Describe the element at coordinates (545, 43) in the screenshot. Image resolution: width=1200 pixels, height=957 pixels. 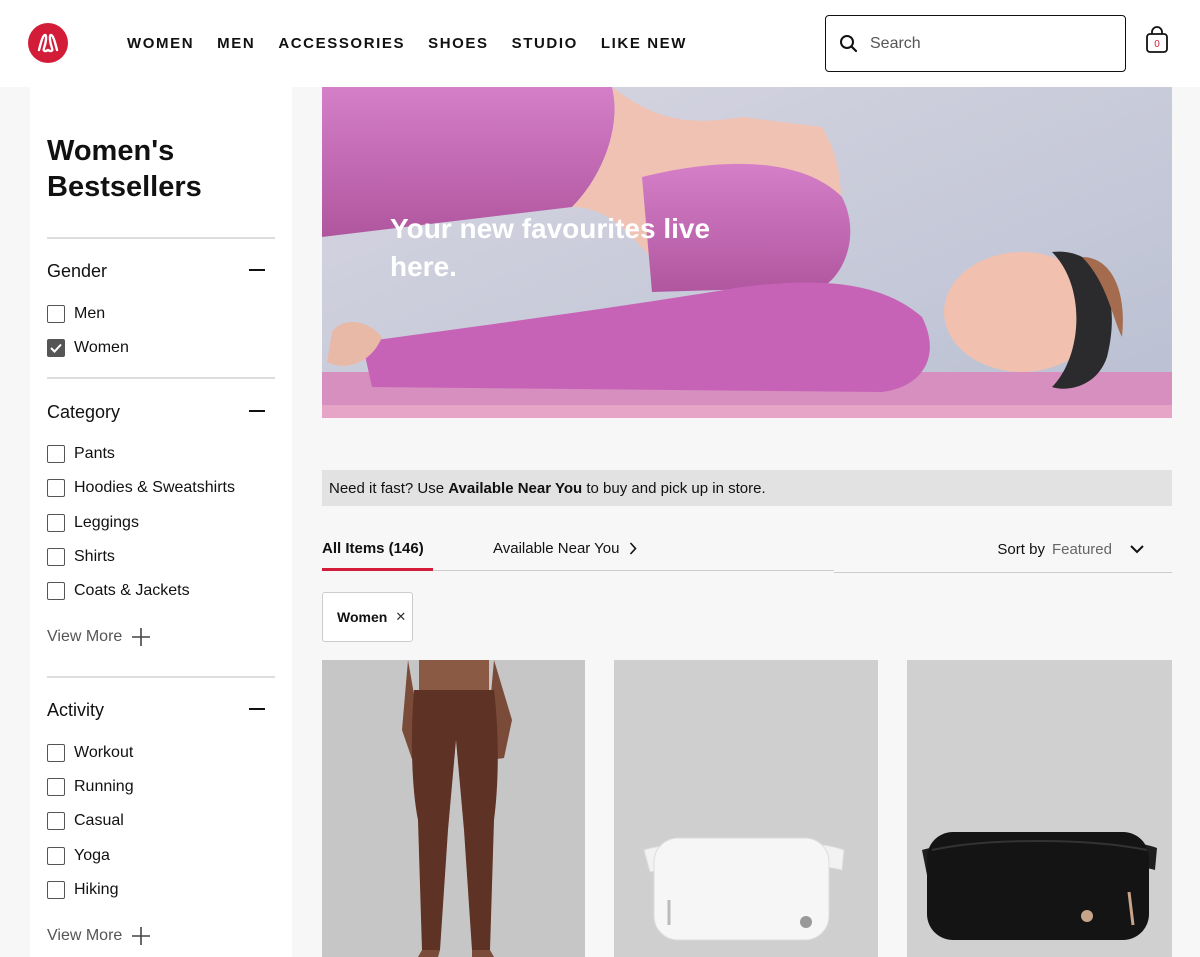
I see `nav-studio: STUDIO` at that location.